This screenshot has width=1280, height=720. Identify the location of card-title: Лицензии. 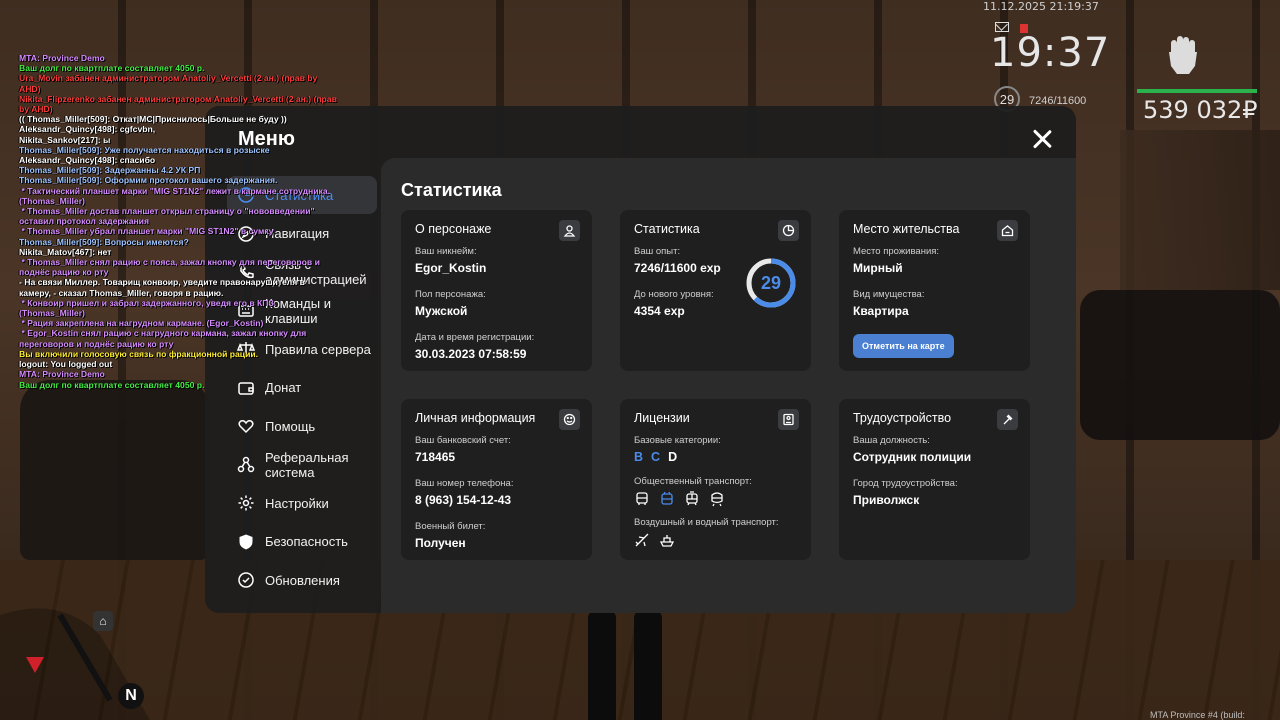
(662, 418).